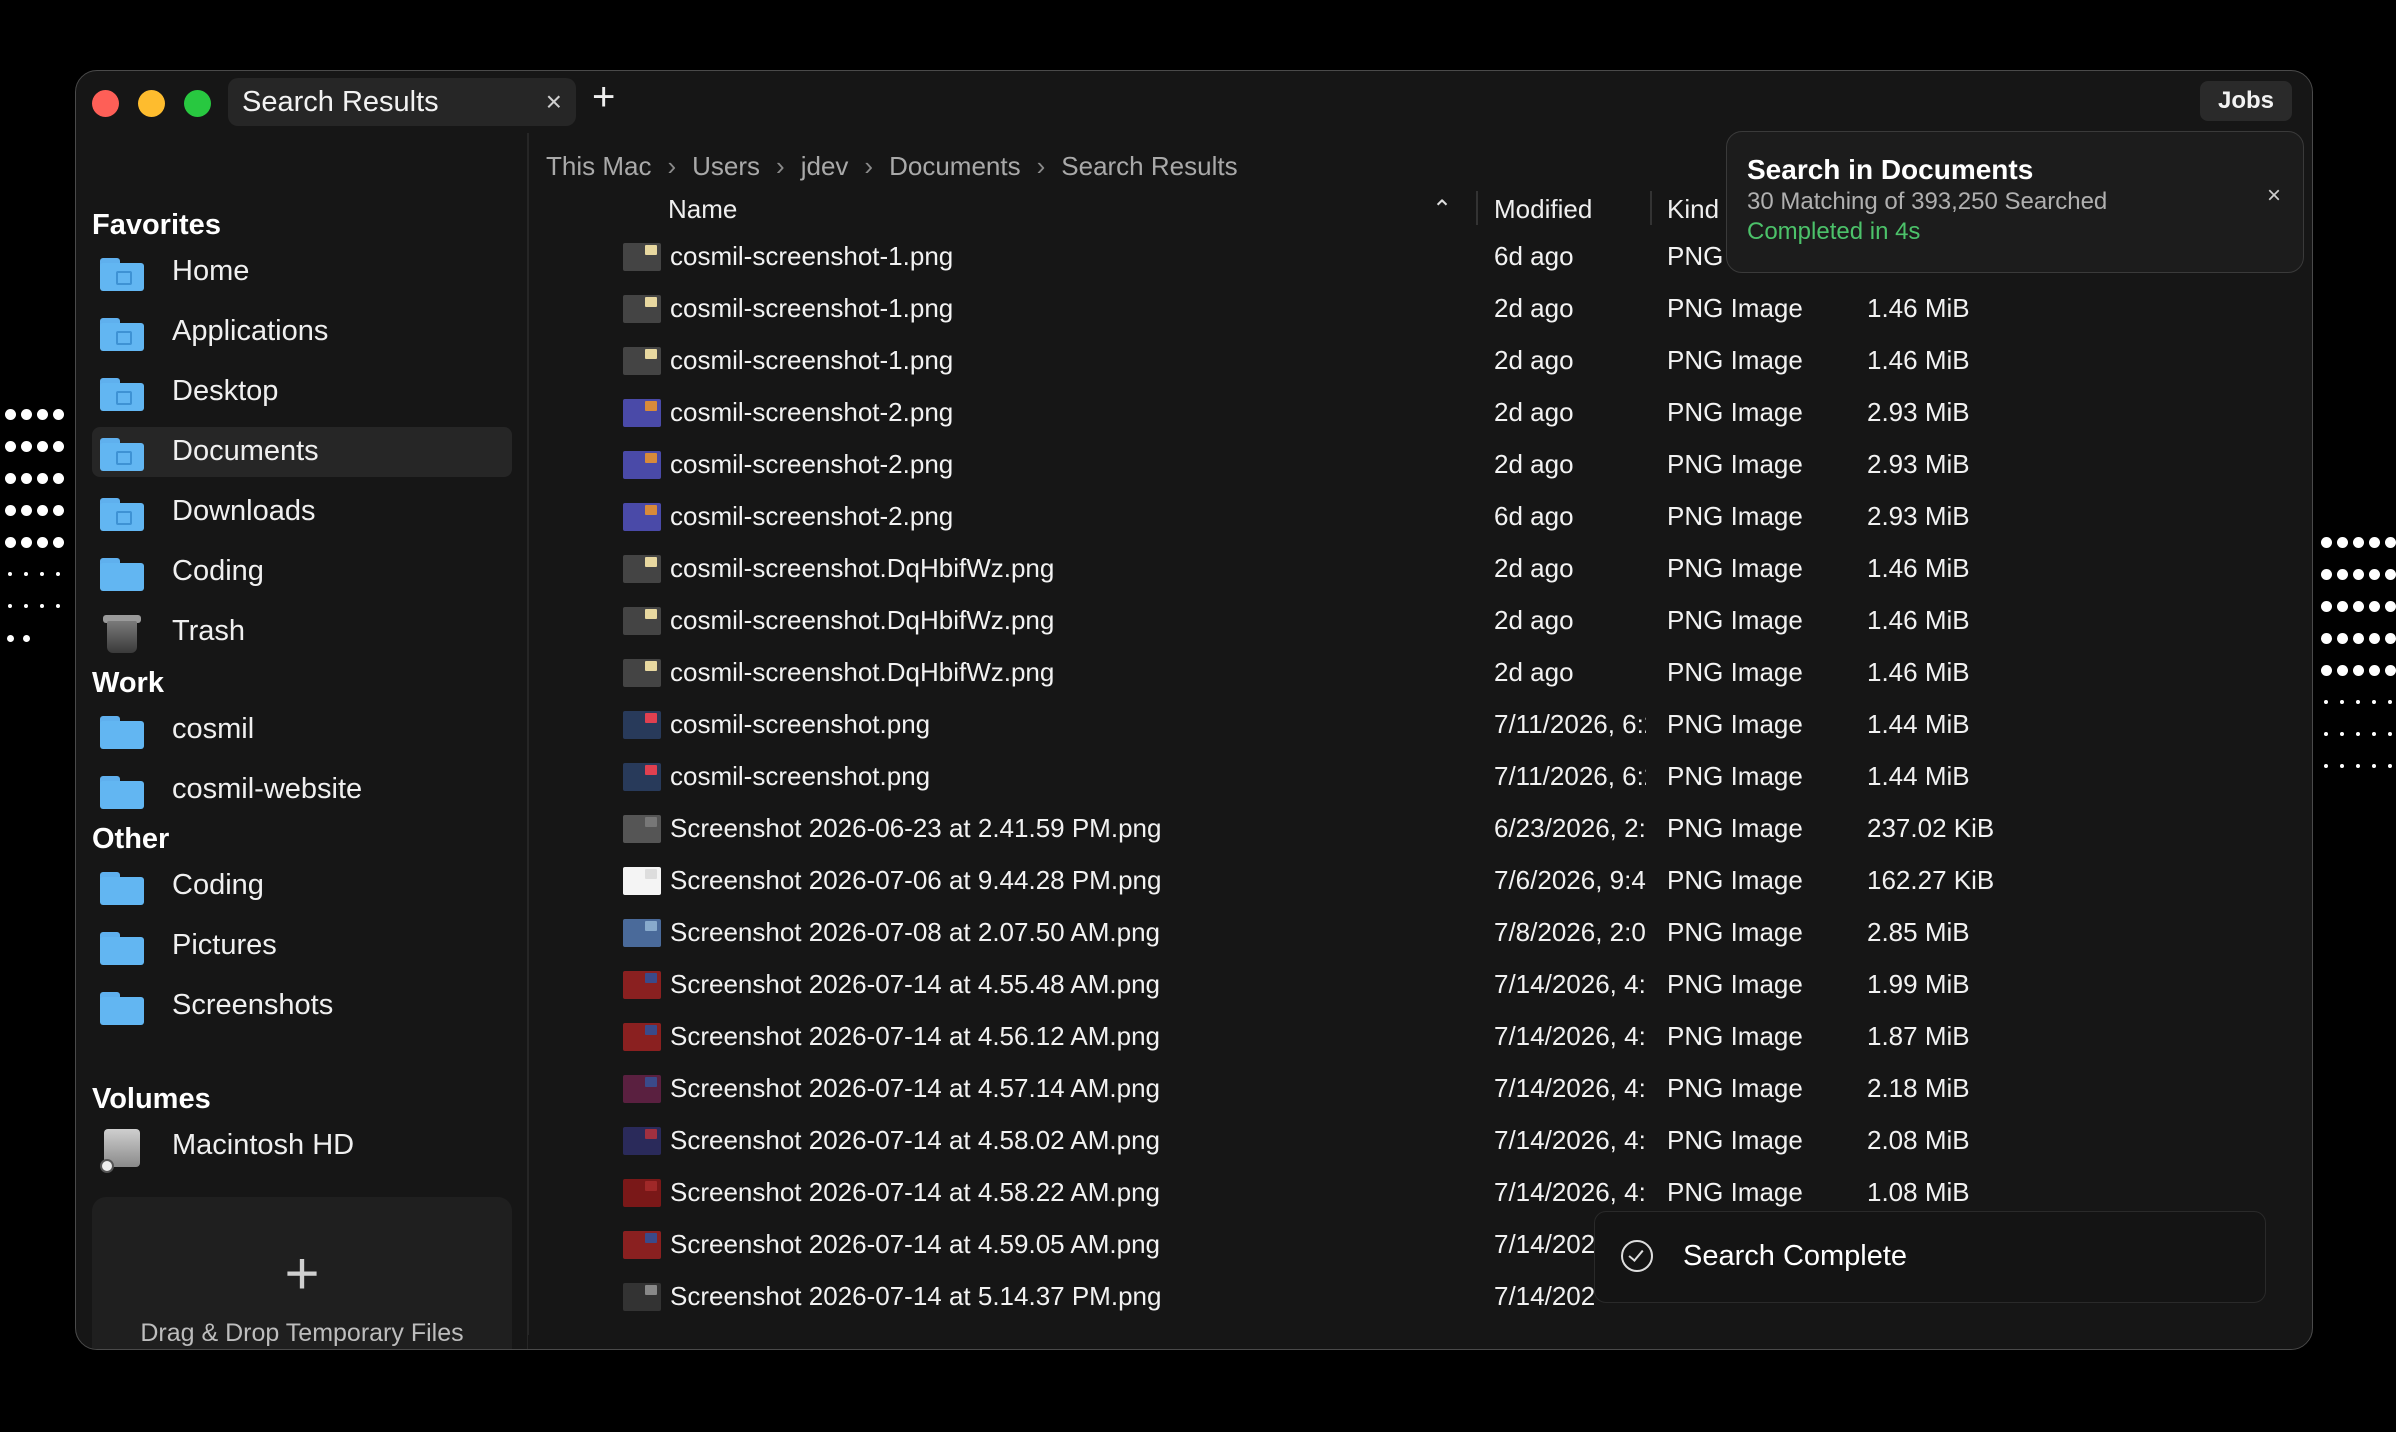 Image resolution: width=2396 pixels, height=1432 pixels. Describe the element at coordinates (603, 97) in the screenshot. I see `new-tab-button: +` at that location.